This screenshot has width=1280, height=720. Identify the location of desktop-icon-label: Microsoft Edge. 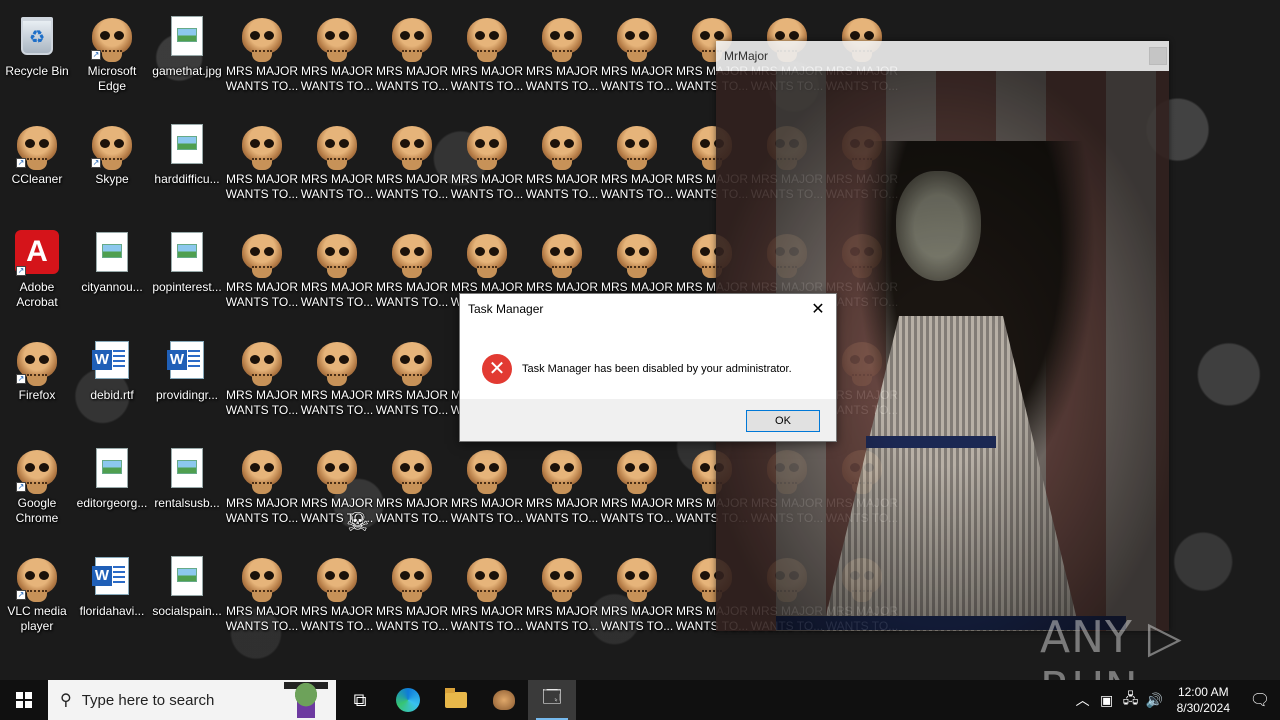
(112, 78).